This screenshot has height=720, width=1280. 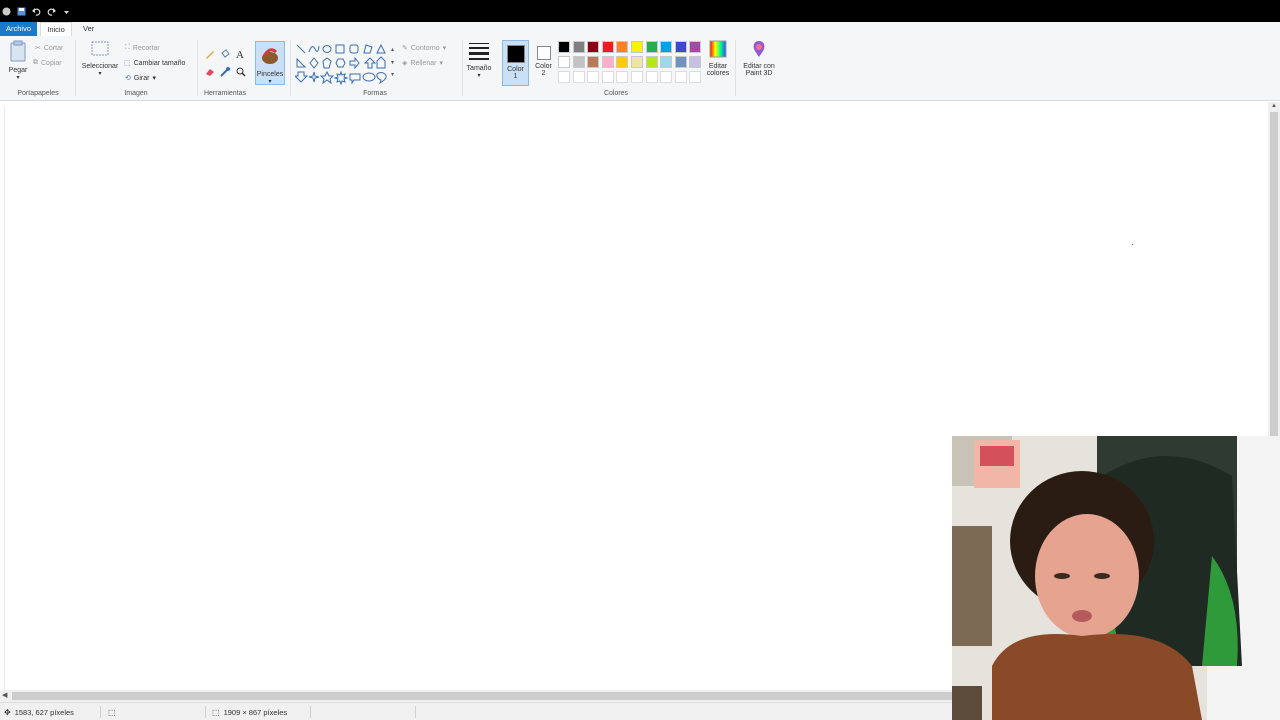 I want to click on color-picker-icon, so click(x=225, y=72).